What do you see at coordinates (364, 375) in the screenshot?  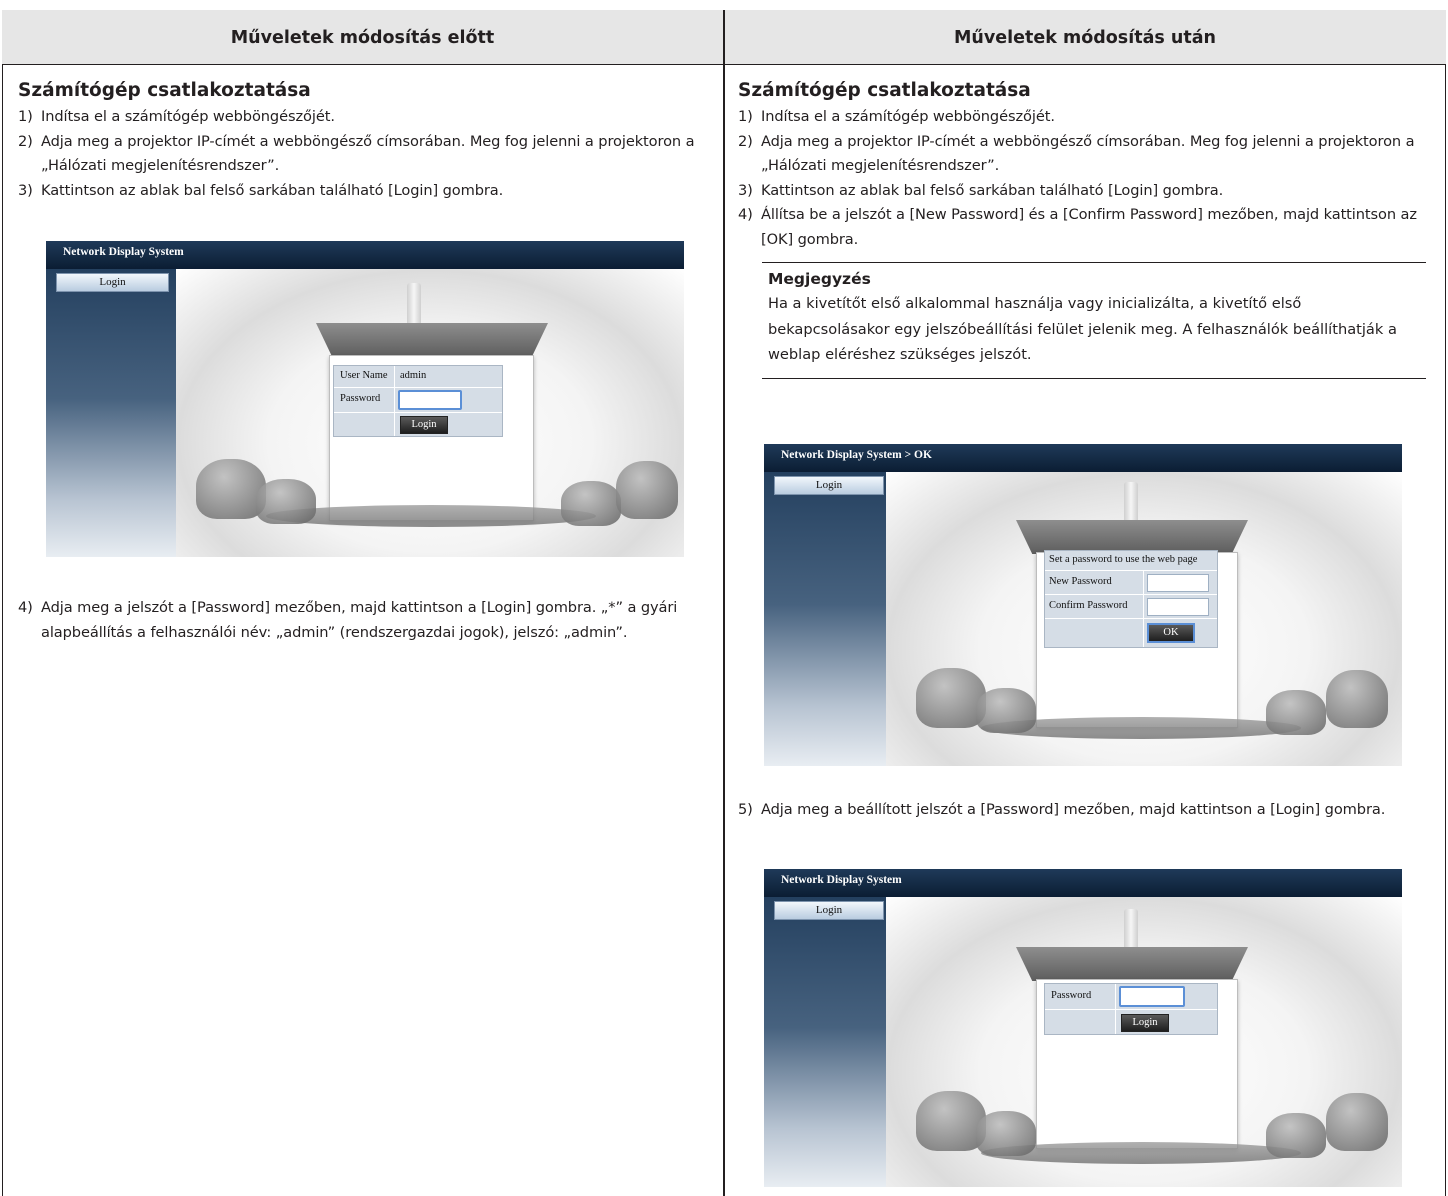 I see `user-name-label: User Name` at bounding box center [364, 375].